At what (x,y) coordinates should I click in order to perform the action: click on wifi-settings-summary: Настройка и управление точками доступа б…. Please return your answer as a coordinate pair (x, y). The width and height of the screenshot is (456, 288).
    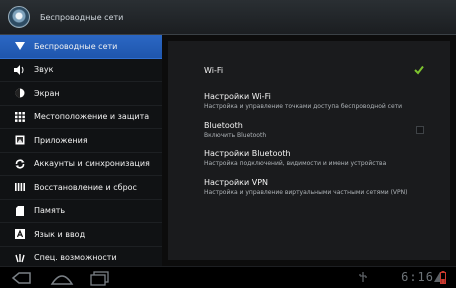
    Looking at the image, I should click on (303, 106).